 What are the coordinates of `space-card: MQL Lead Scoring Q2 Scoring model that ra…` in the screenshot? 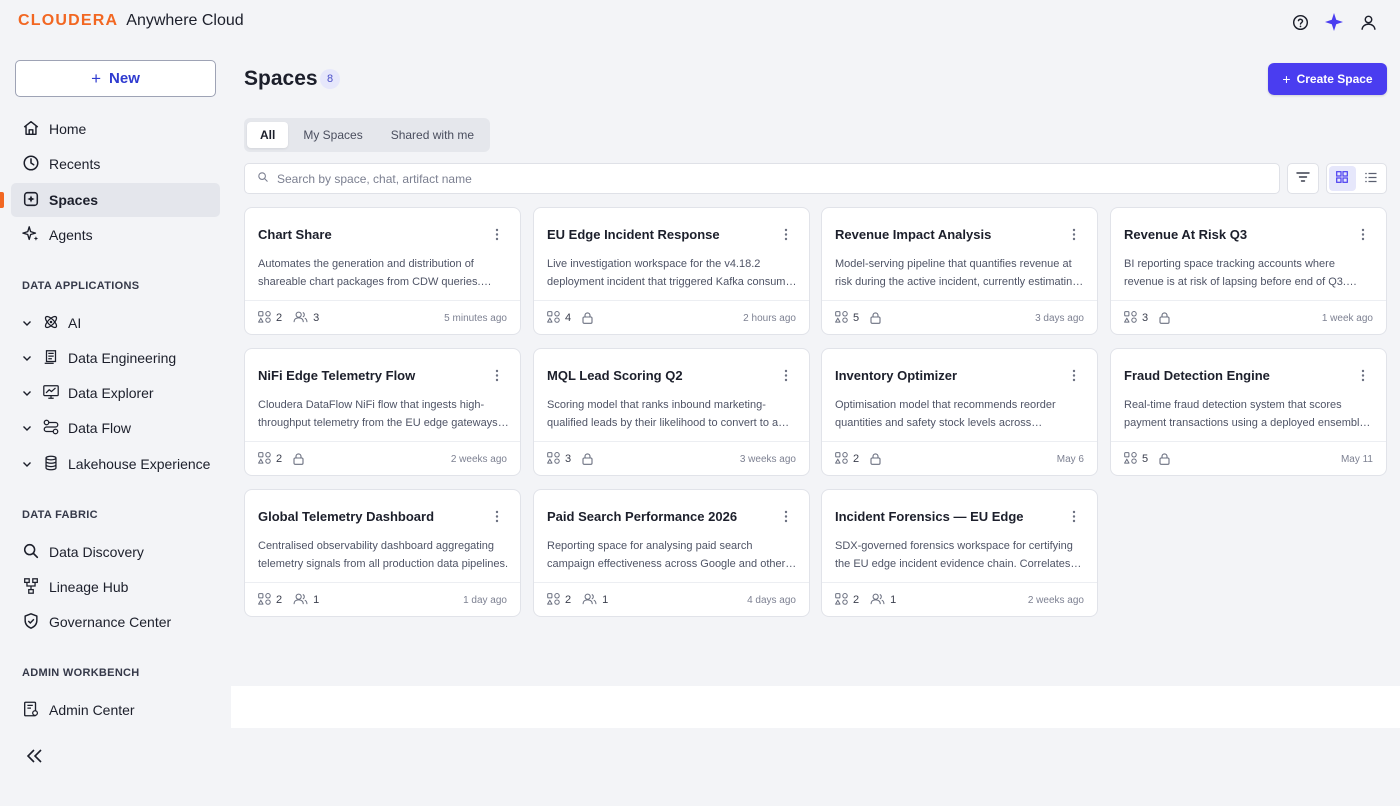 It's located at (671, 412).